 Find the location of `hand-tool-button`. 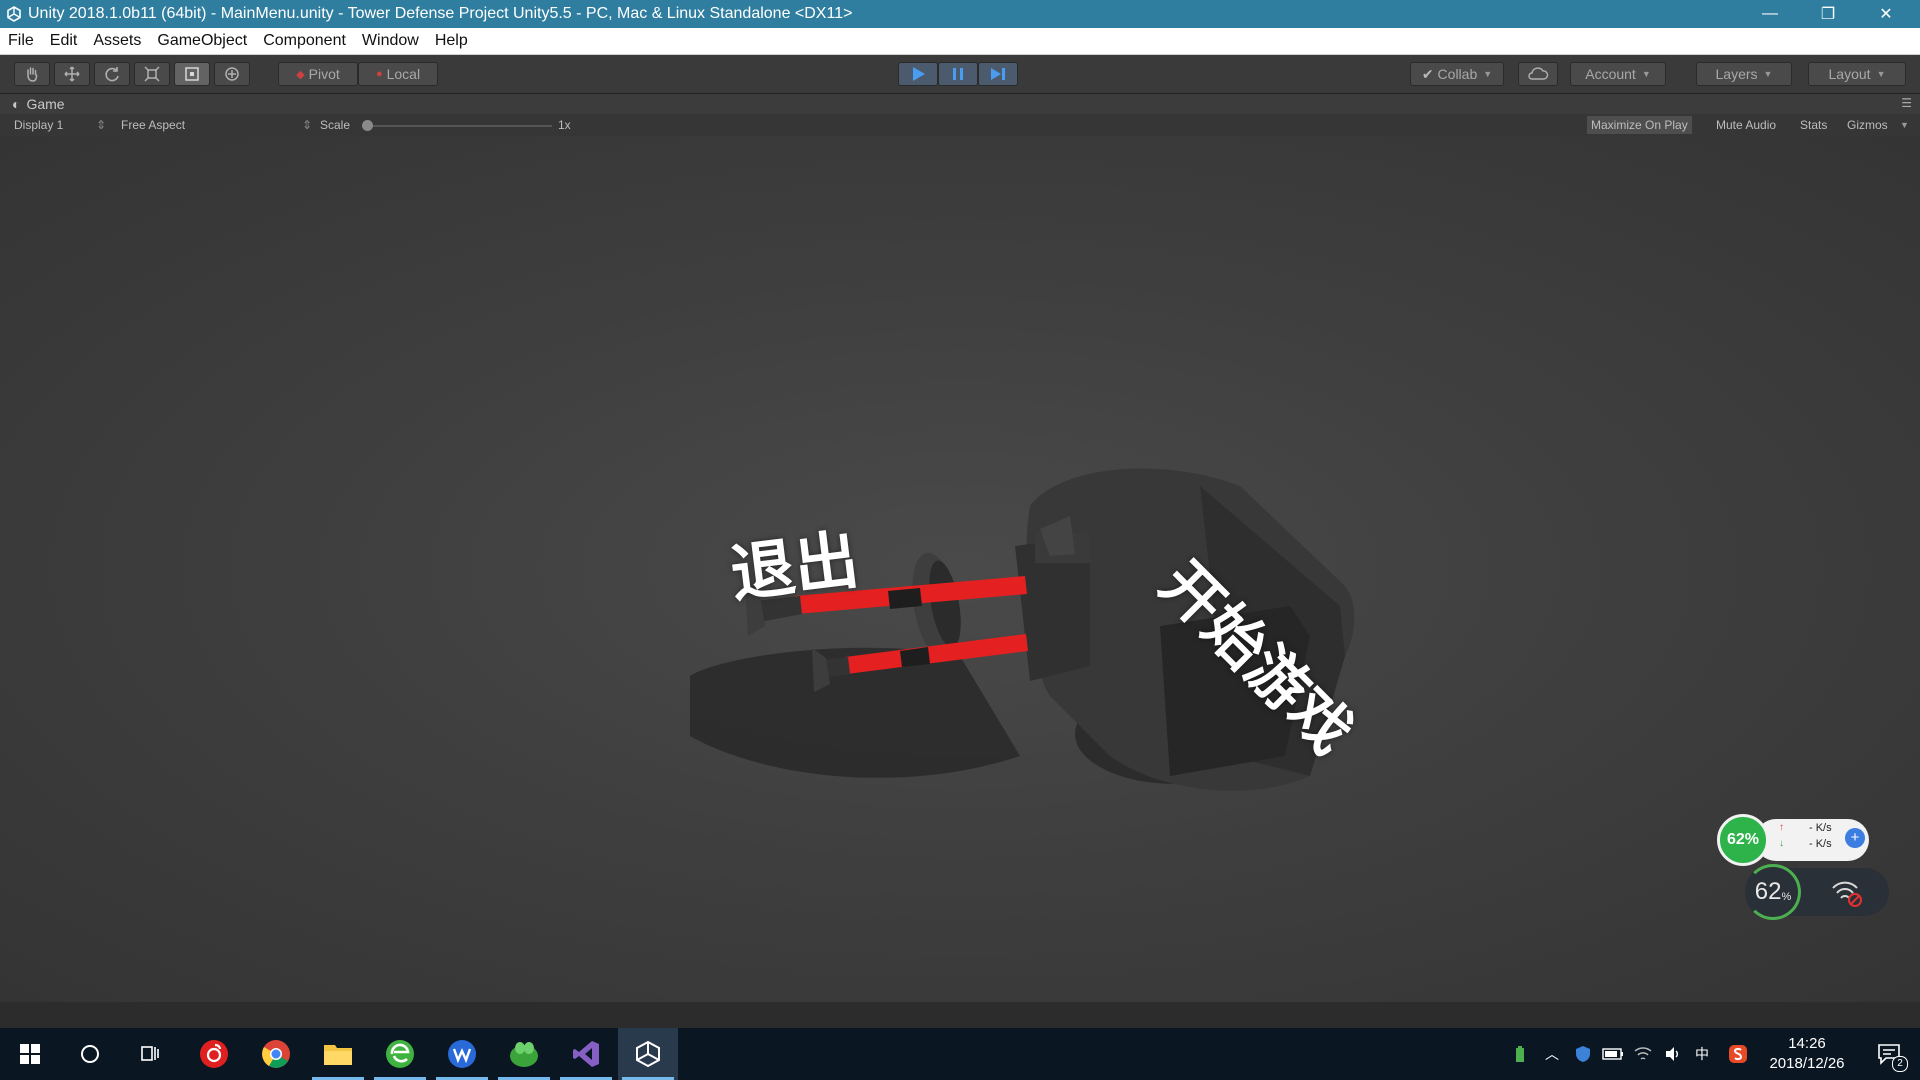

hand-tool-button is located at coordinates (32, 74).